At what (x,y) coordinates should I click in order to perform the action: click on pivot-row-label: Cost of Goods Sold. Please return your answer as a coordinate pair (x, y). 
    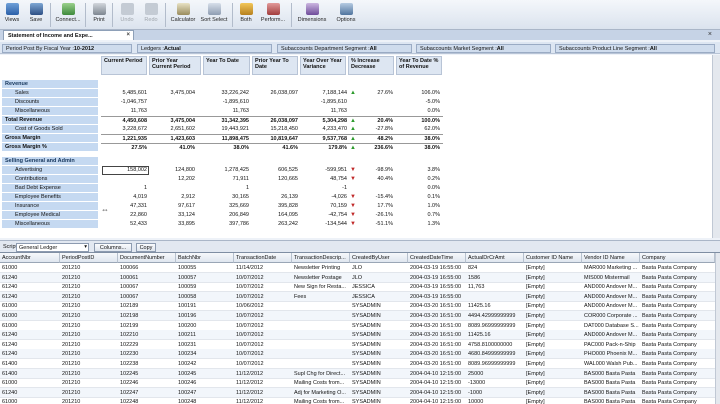
    Looking at the image, I should click on (50, 129).